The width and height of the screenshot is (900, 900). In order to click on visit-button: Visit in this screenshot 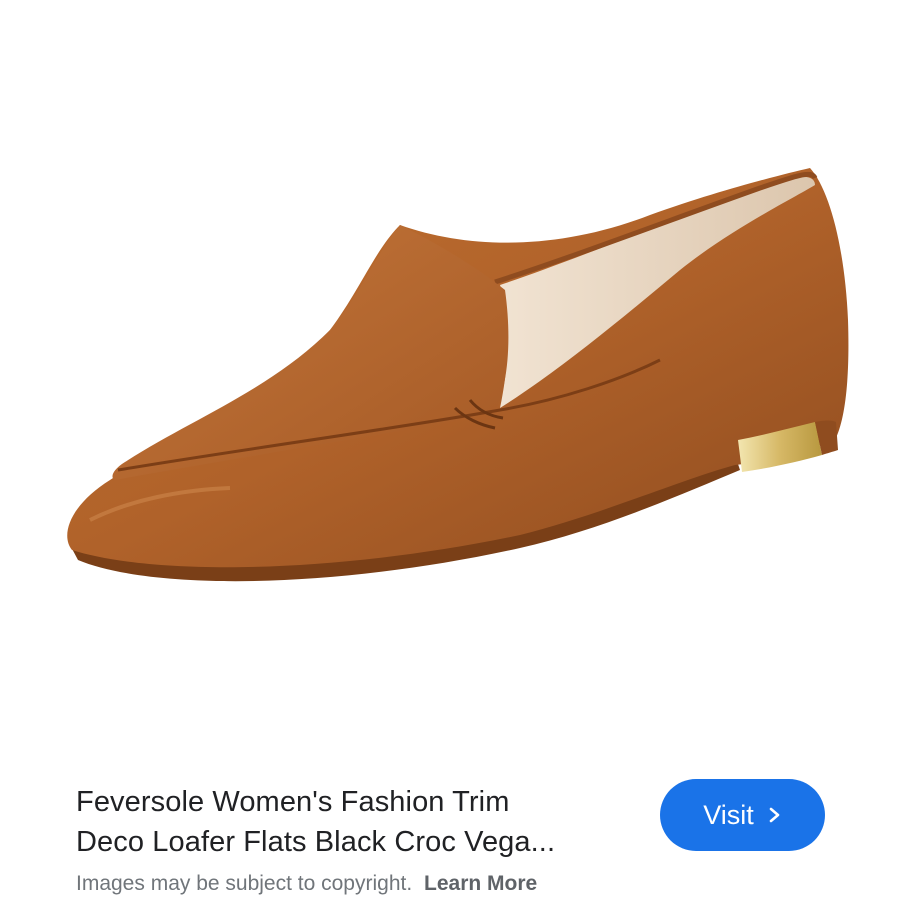, I will do `click(742, 815)`.